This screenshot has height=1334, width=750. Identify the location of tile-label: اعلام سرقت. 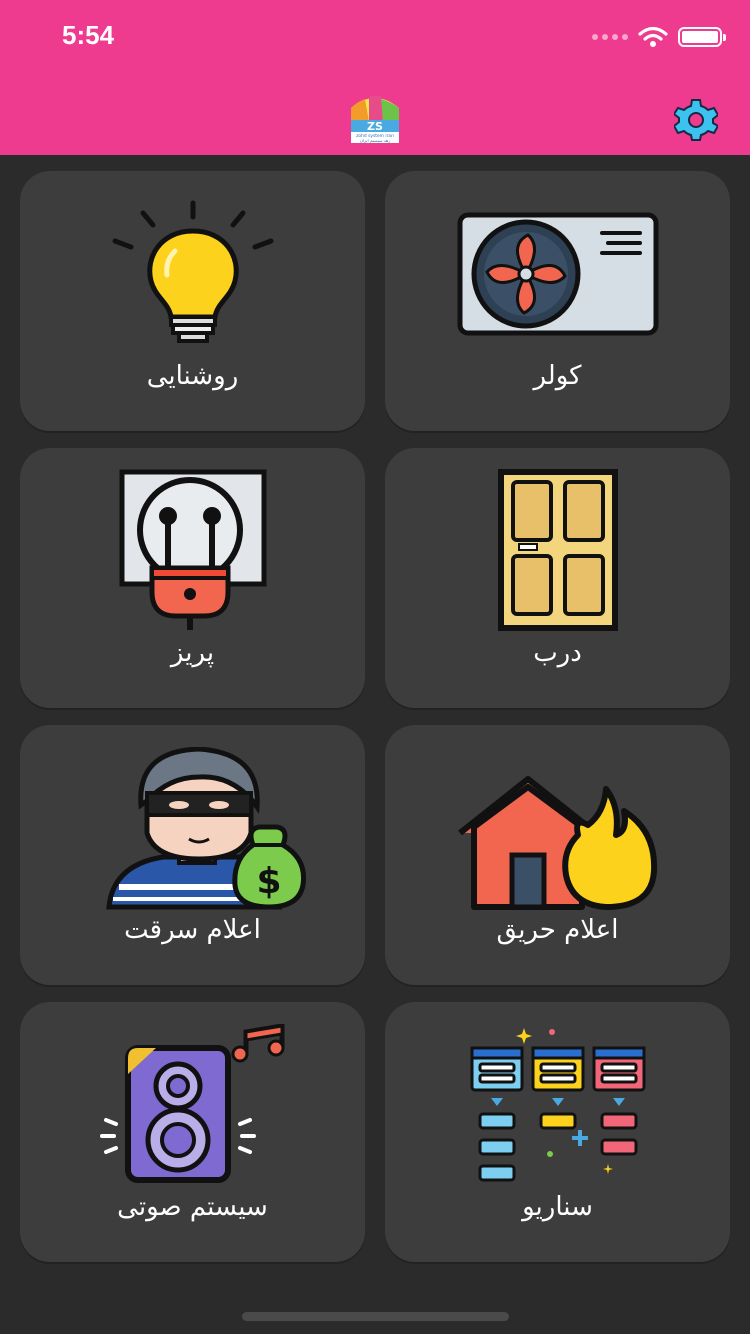
(192, 930).